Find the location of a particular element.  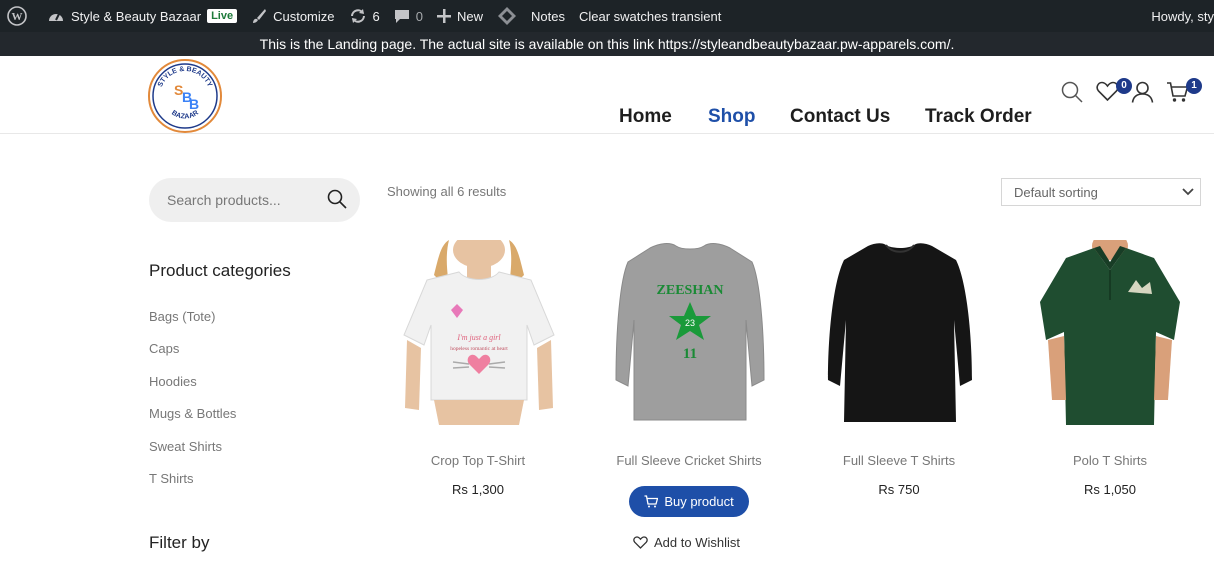

category-hoodies: Hoodies is located at coordinates (173, 381).